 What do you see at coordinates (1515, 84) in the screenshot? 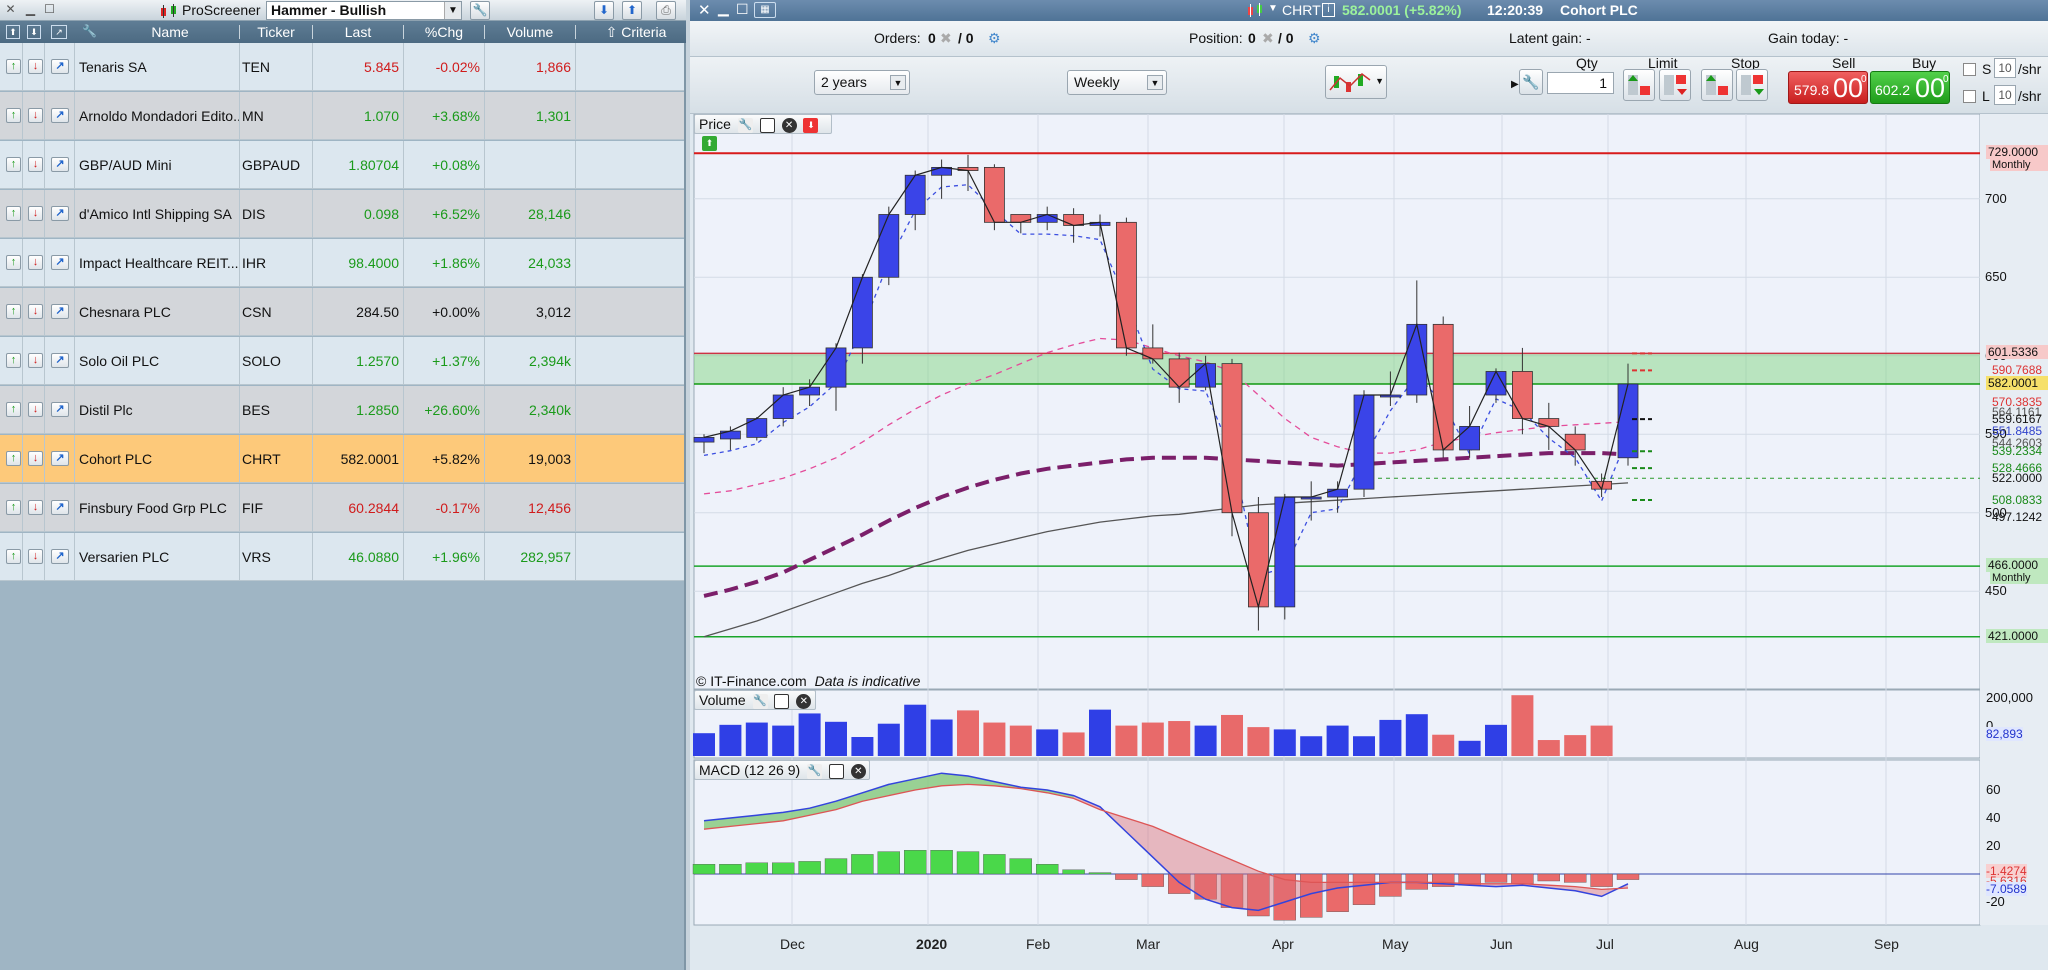
I see `play-icon: ▶` at bounding box center [1515, 84].